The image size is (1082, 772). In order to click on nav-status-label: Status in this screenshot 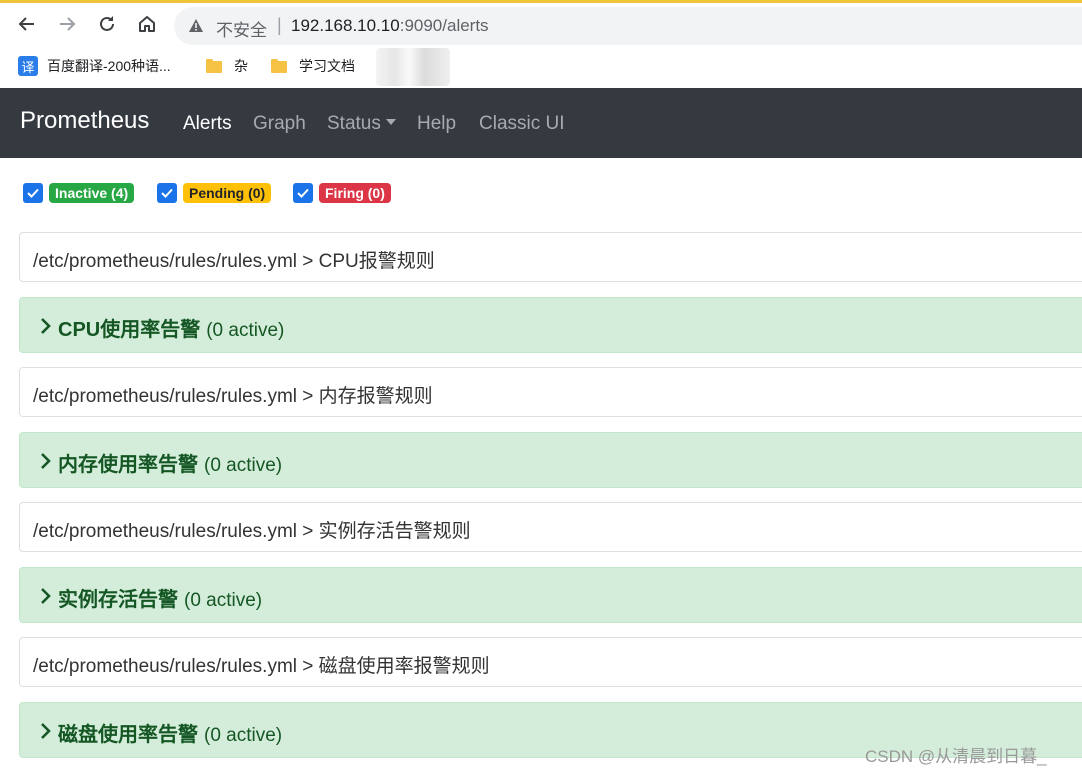, I will do `click(354, 123)`.